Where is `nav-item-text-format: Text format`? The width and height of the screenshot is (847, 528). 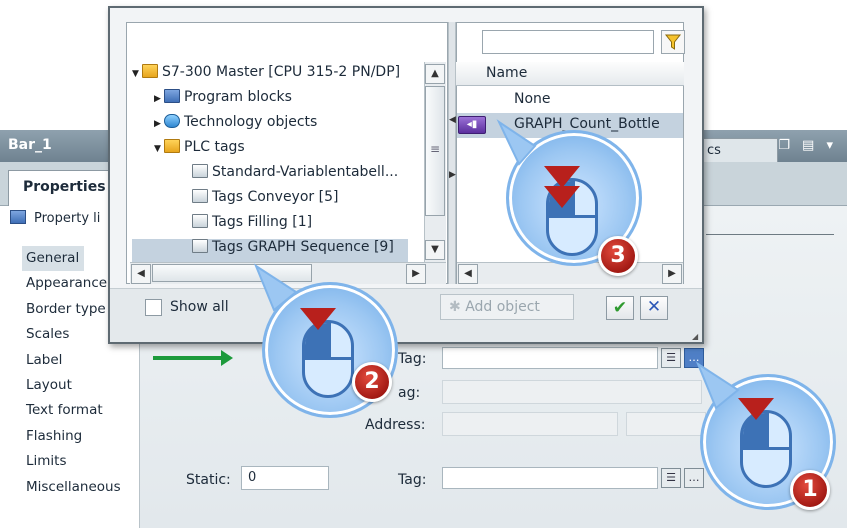
nav-item-text-format: Text format is located at coordinates (81, 410).